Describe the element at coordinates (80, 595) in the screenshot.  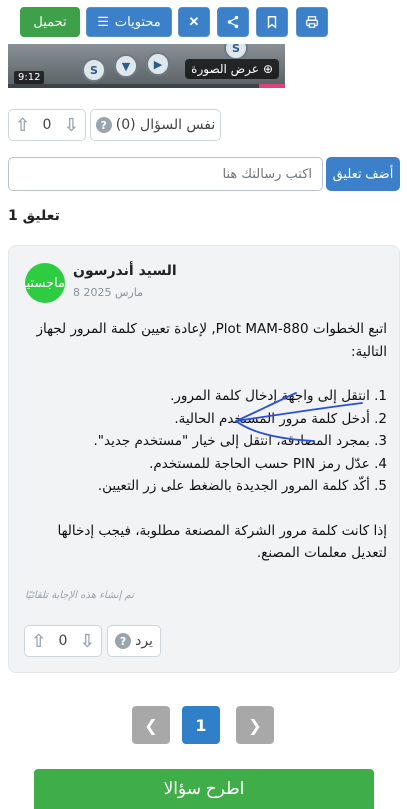
I see `auto-generated-note: تم إنشاء هذه الإجابة تلقائيًا` at that location.